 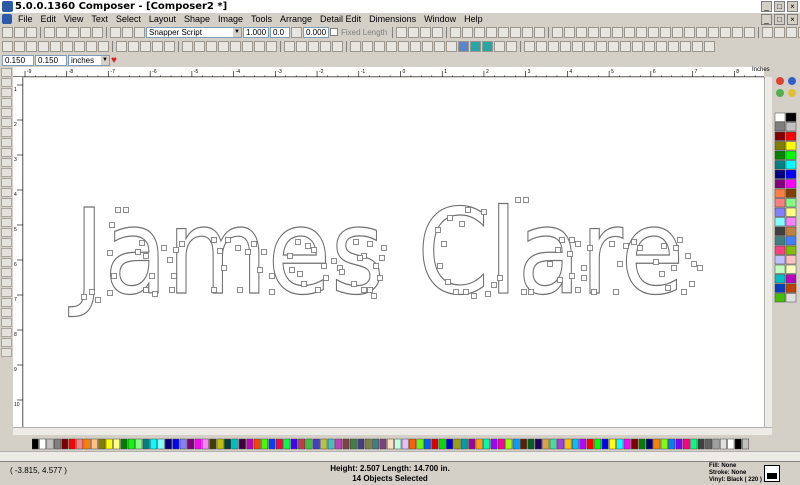 I want to click on kerning-icon, so click(x=296, y=32).